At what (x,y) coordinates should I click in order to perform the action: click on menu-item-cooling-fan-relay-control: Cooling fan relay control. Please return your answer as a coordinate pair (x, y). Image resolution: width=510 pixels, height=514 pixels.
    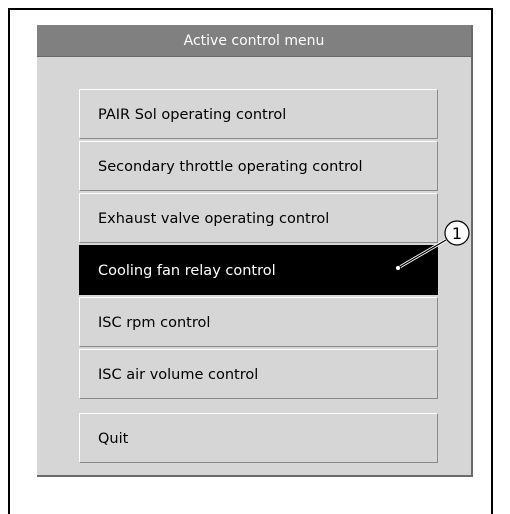
    Looking at the image, I should click on (258, 270).